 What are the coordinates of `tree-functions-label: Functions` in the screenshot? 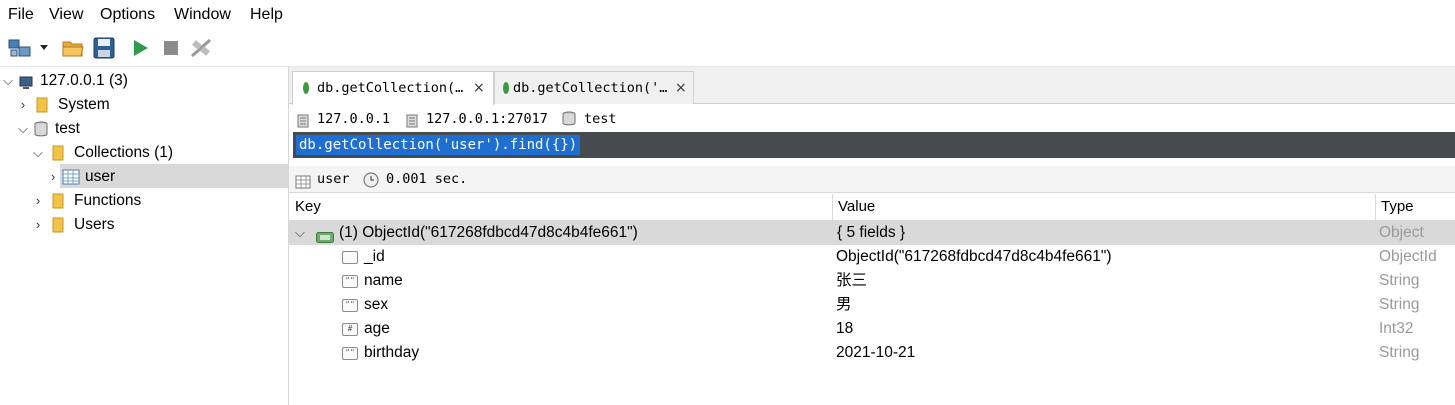 It's located at (108, 200).